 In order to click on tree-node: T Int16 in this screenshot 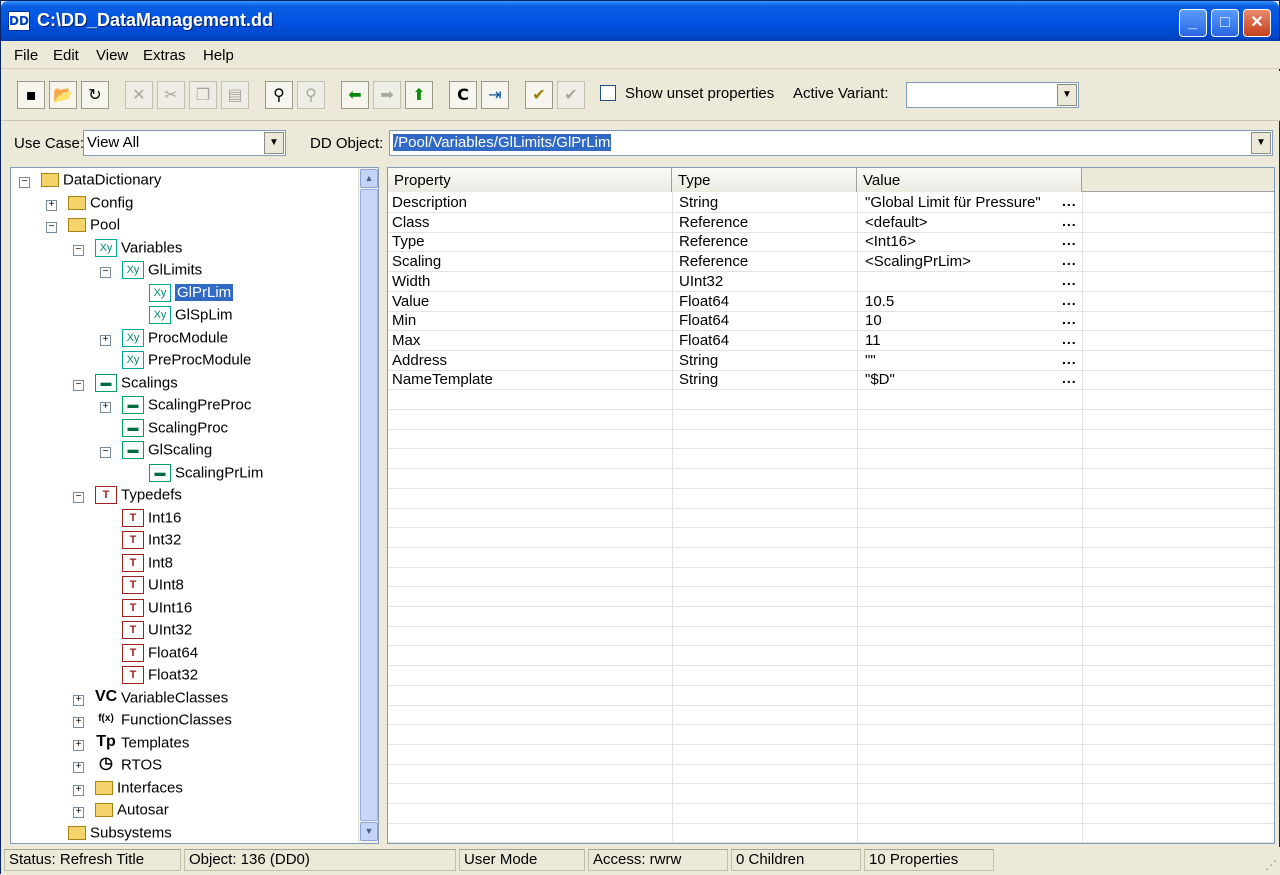, I will do `click(151, 519)`.